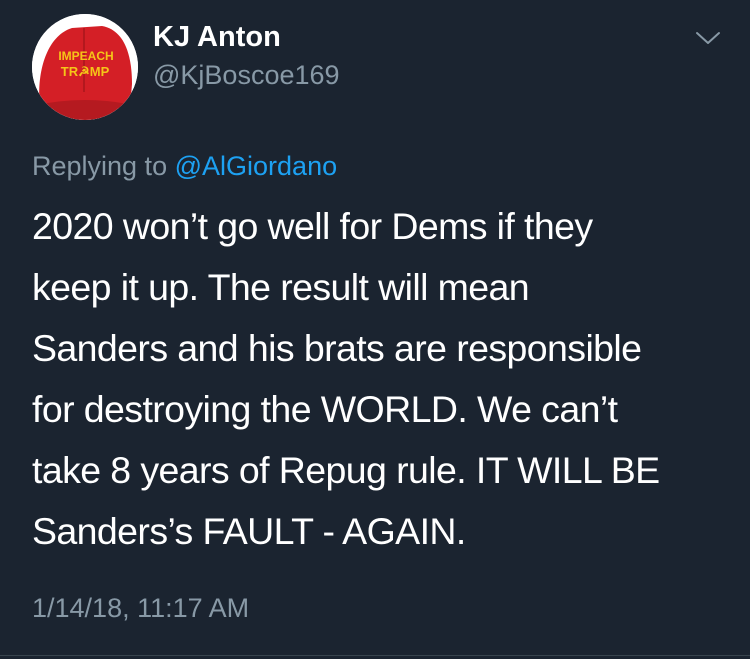 Image resolution: width=750 pixels, height=659 pixels. Describe the element at coordinates (140, 608) in the screenshot. I see `tweet-timestamp: 1/14/18, 11:17 AM` at that location.